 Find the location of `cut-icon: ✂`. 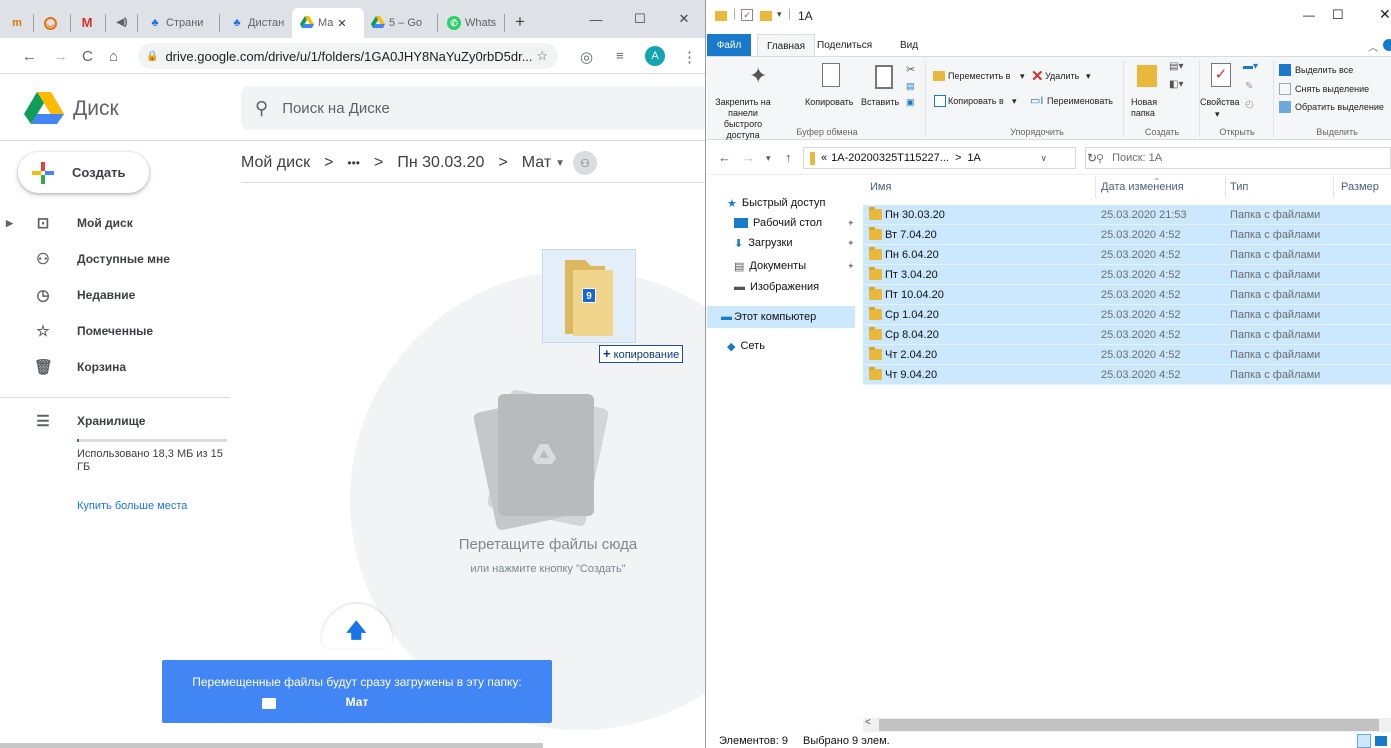

cut-icon: ✂ is located at coordinates (910, 69).